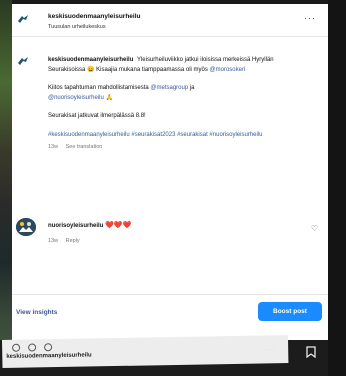 This screenshot has height=376, width=346. What do you see at coordinates (337, 188) in the screenshot?
I see `right-frame` at bounding box center [337, 188].